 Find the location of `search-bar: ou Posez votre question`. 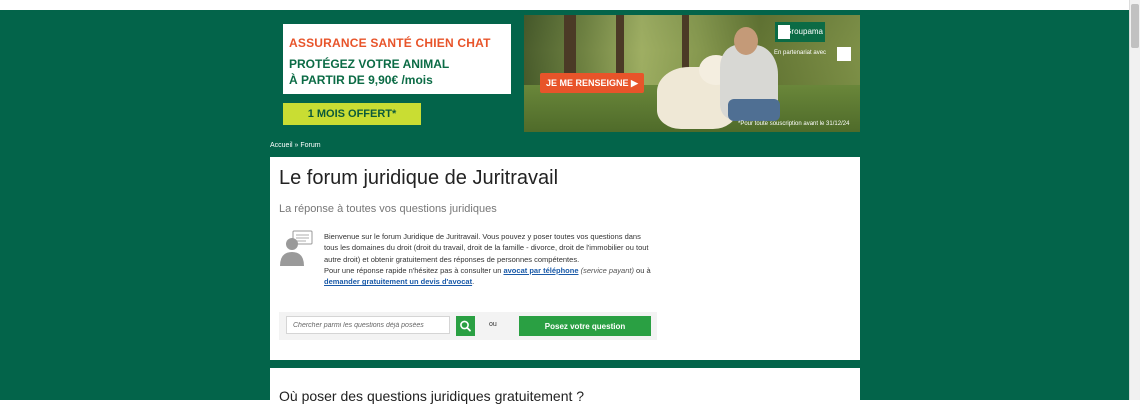

search-bar: ou Posez votre question is located at coordinates (468, 326).